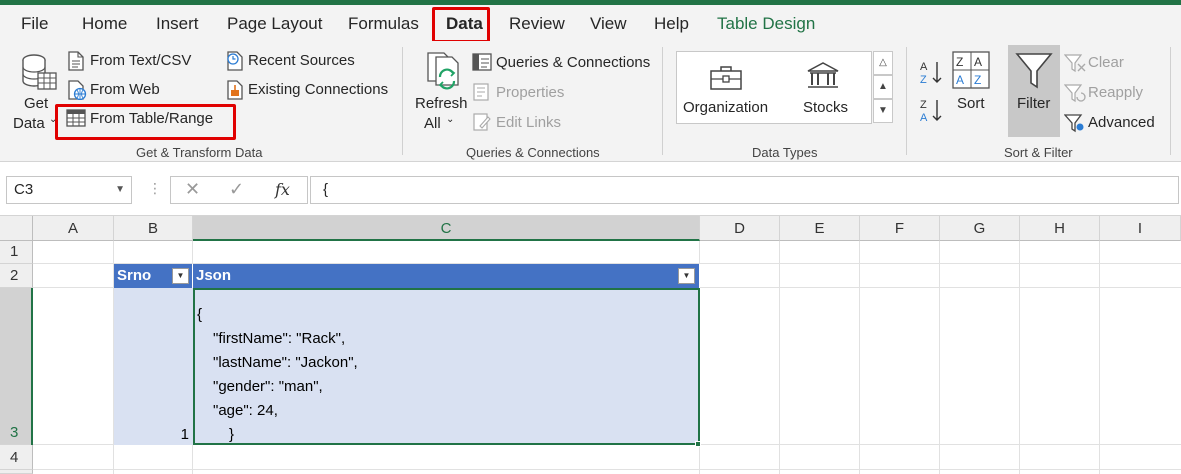 The width and height of the screenshot is (1181, 474). Describe the element at coordinates (141, 60) in the screenshot. I see `from-text-csv-label: From Text/CSV` at that location.